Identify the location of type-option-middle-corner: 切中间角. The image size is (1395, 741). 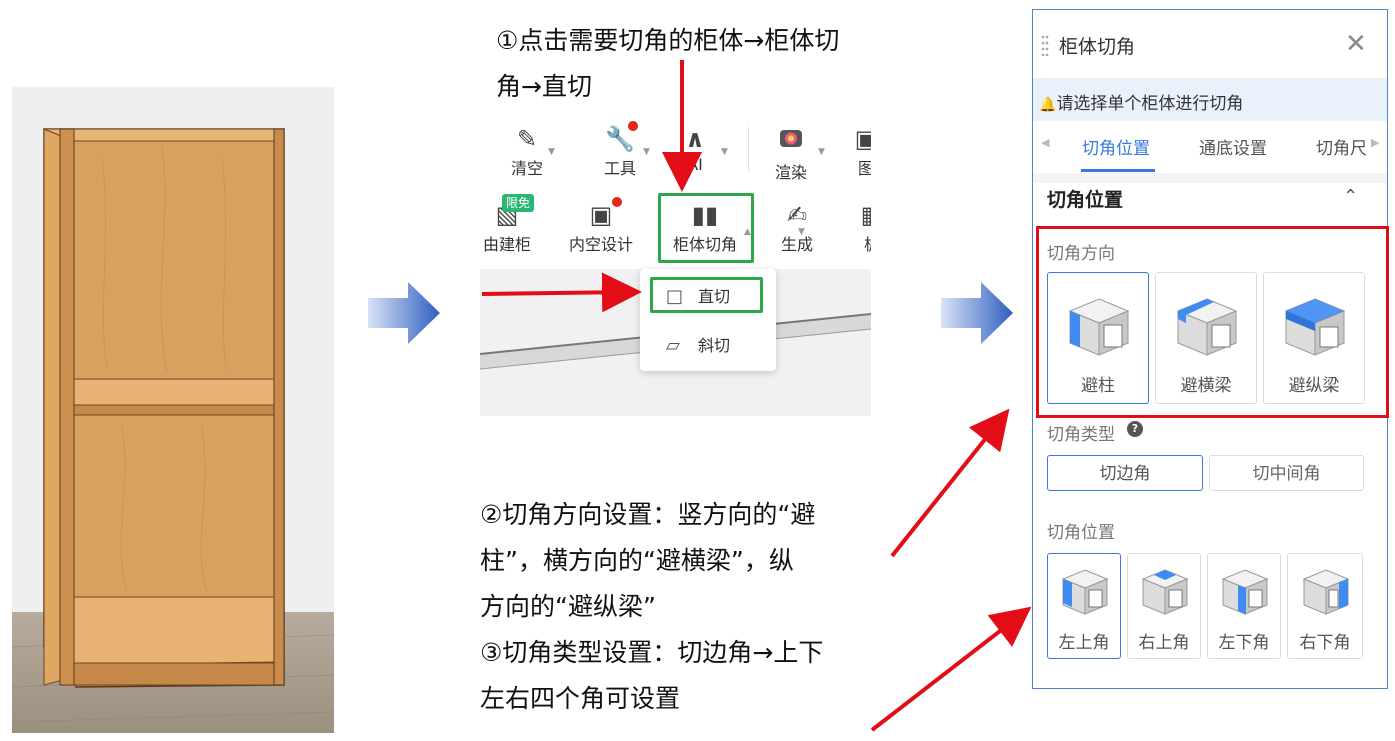
(1286, 473).